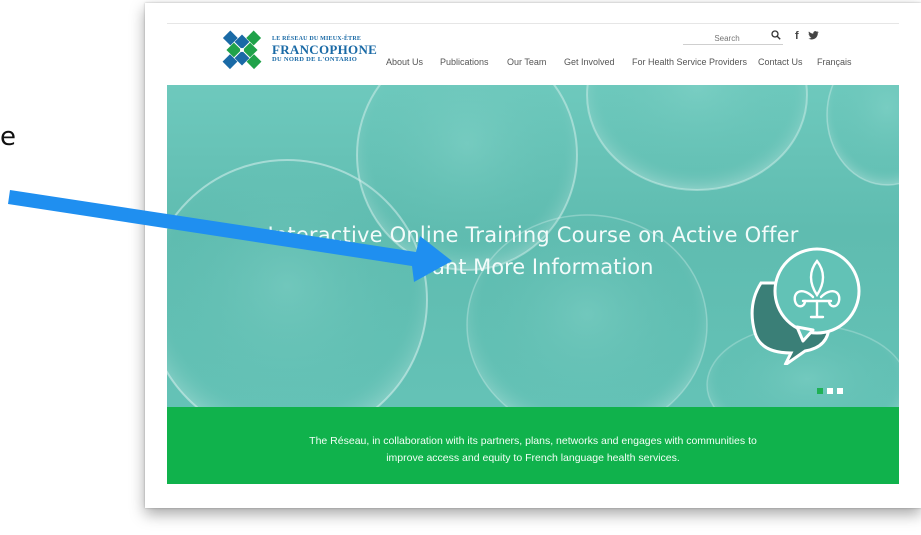  I want to click on nav-our-team: Our Team, so click(526, 62).